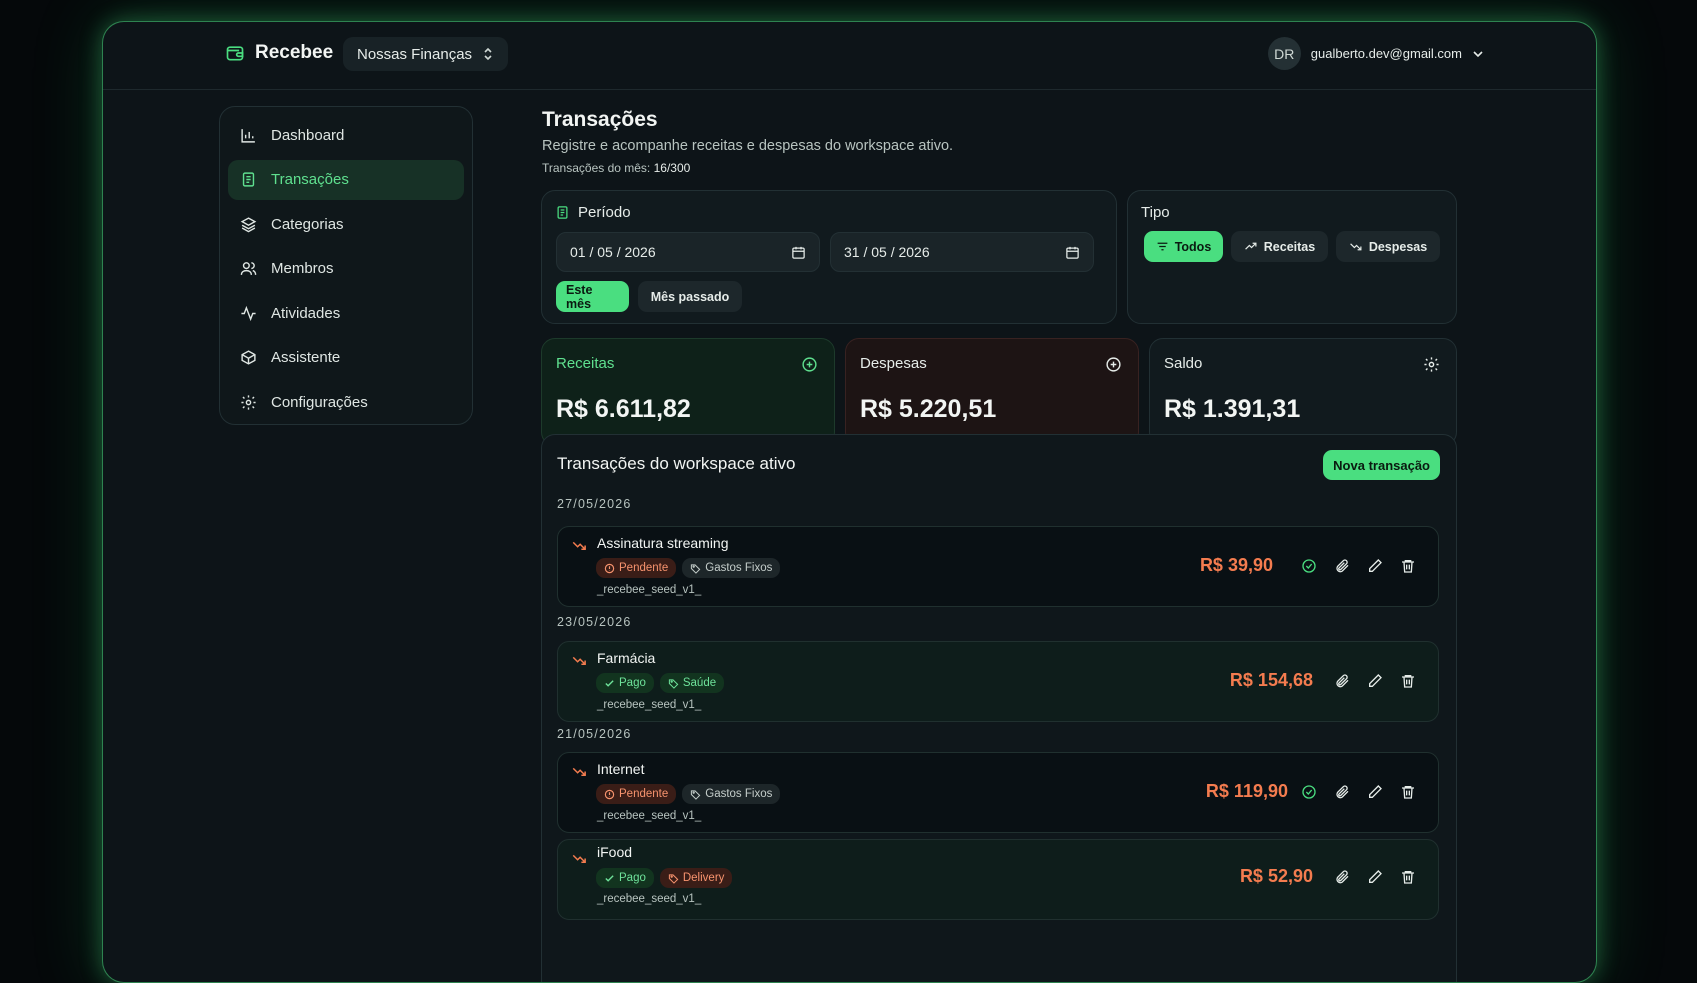  I want to click on type-filter-card: Tipo Todos Receitas Despesas, so click(1292, 257).